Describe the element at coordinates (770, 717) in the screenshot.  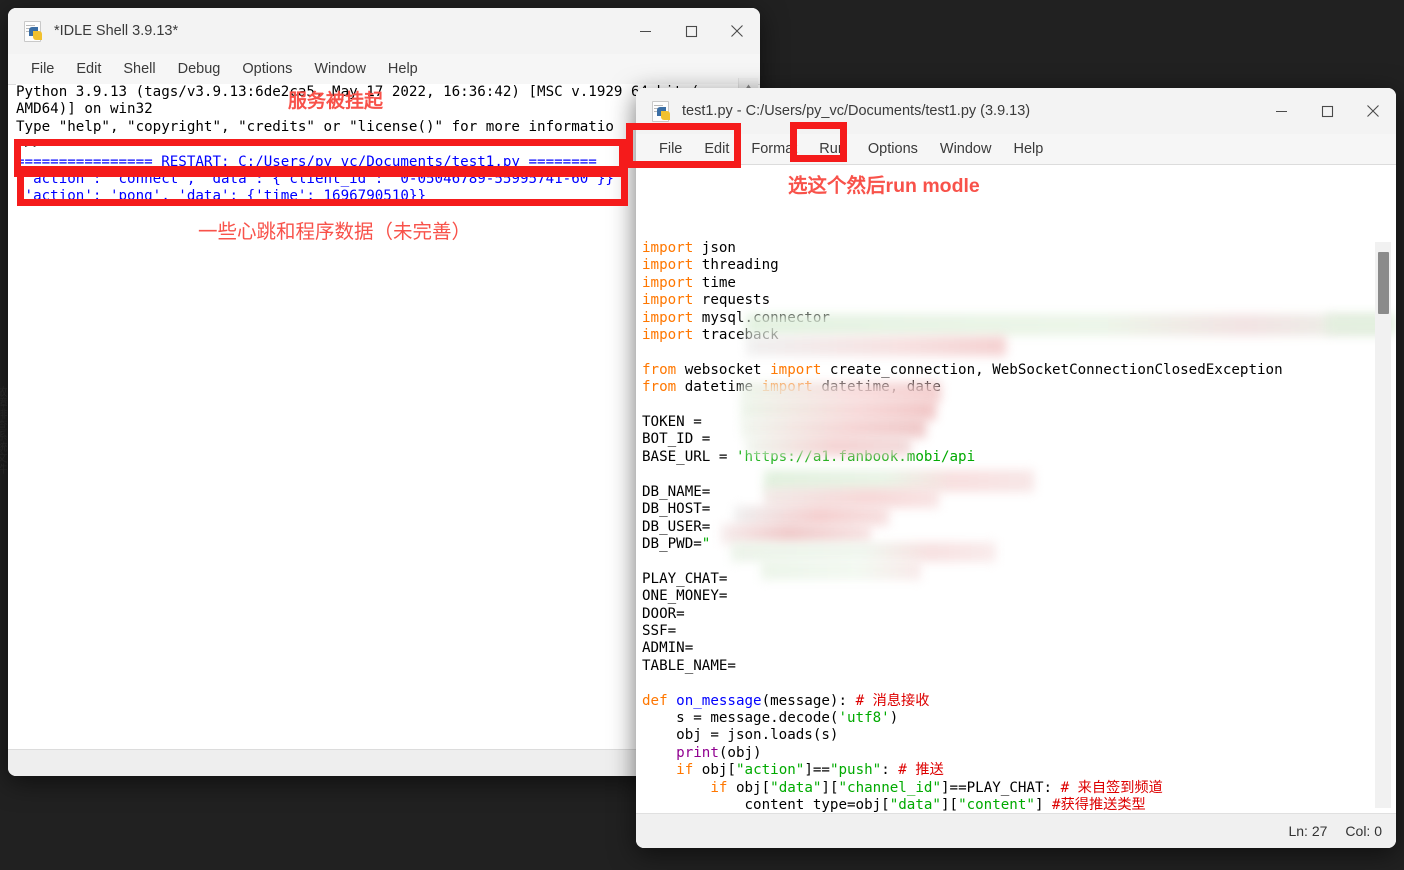
I see `code-line: s = message.decode('utf8')` at that location.